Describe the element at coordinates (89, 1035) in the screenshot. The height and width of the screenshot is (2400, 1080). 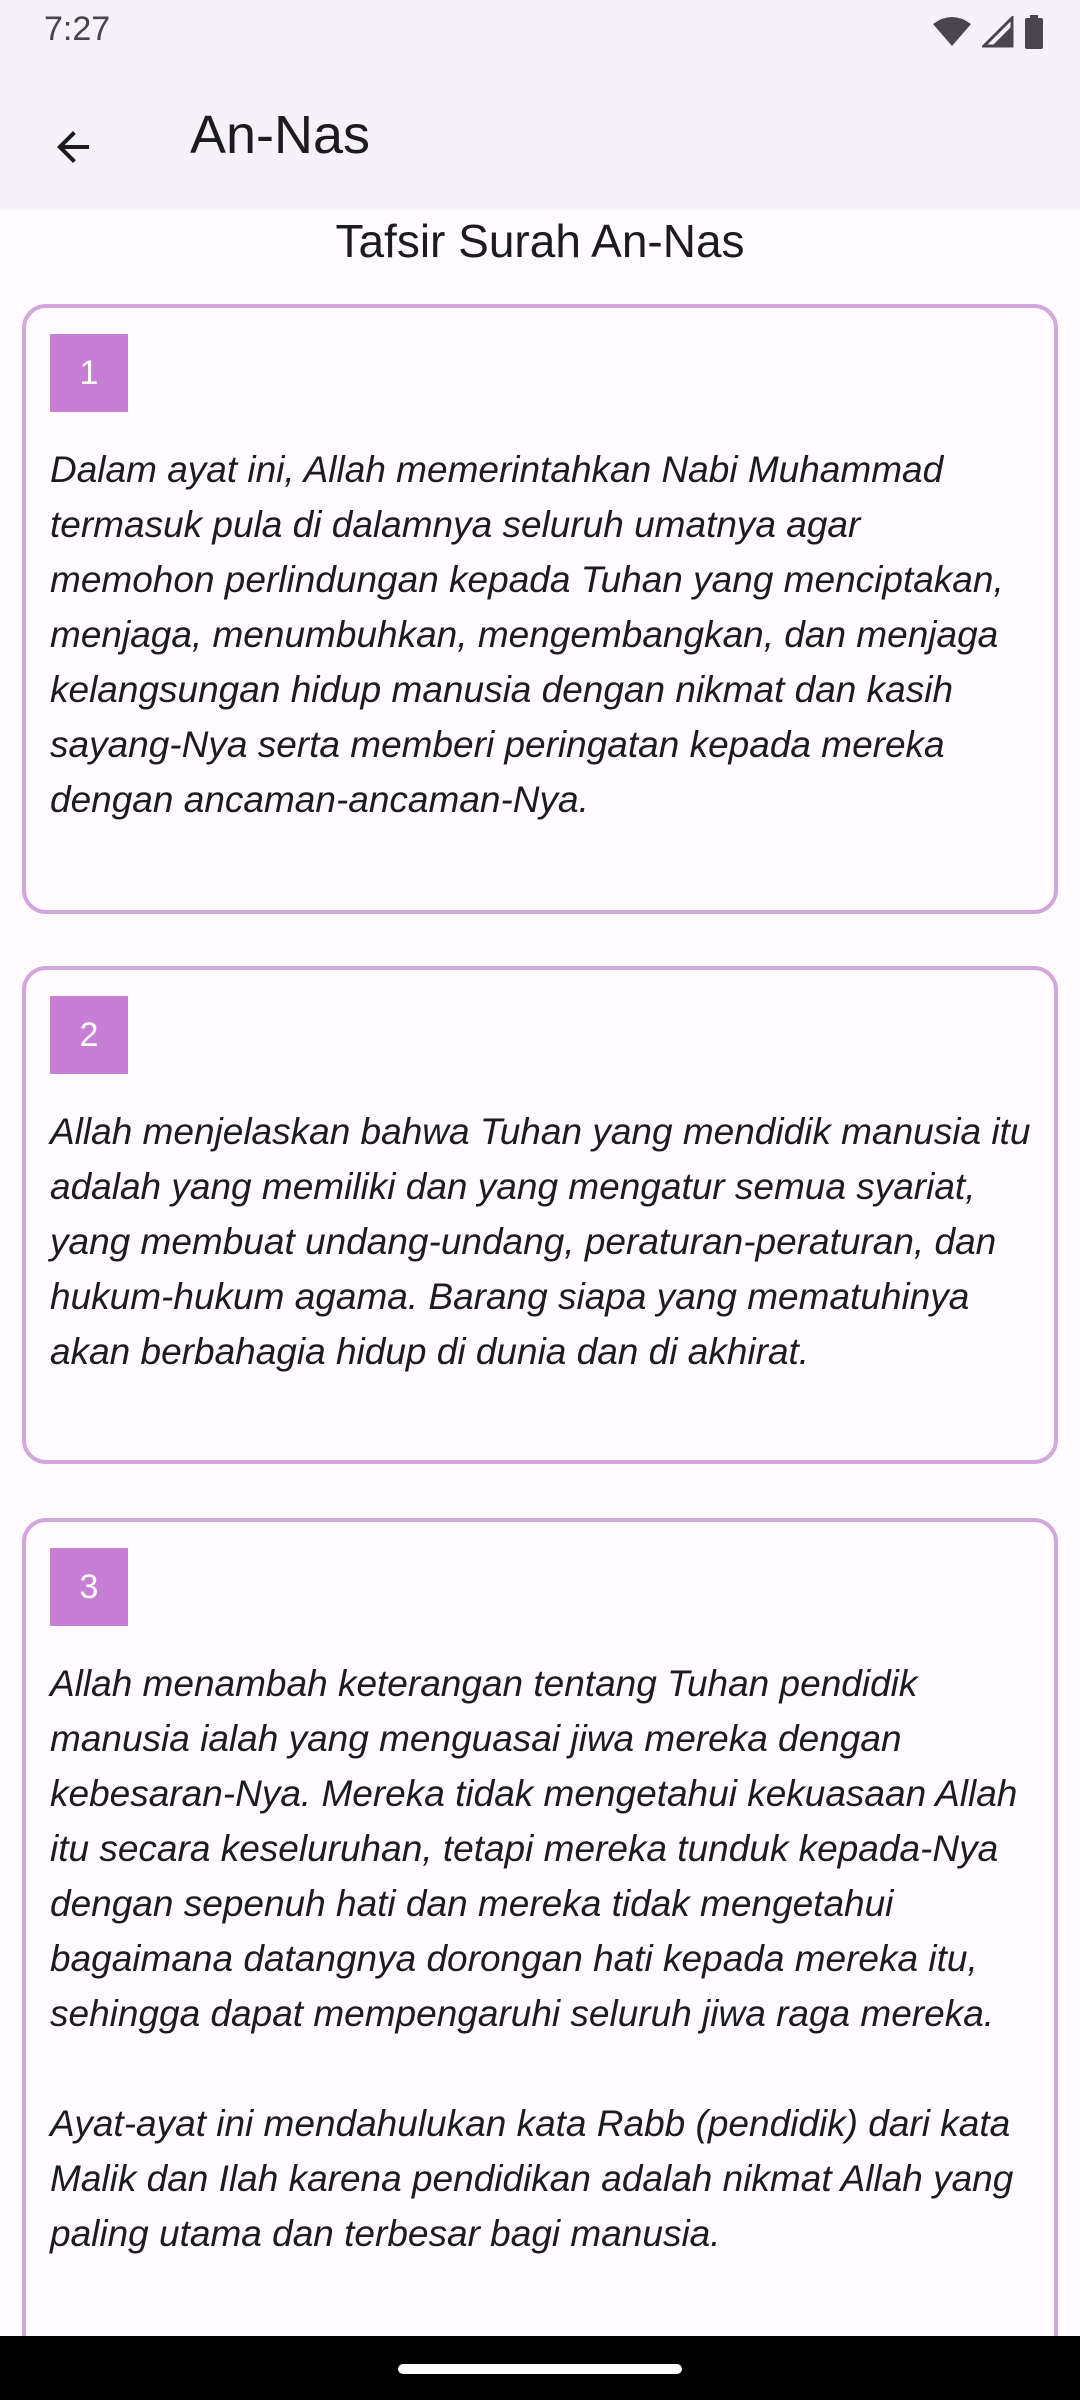
I see `verse-number-badge: 2` at that location.